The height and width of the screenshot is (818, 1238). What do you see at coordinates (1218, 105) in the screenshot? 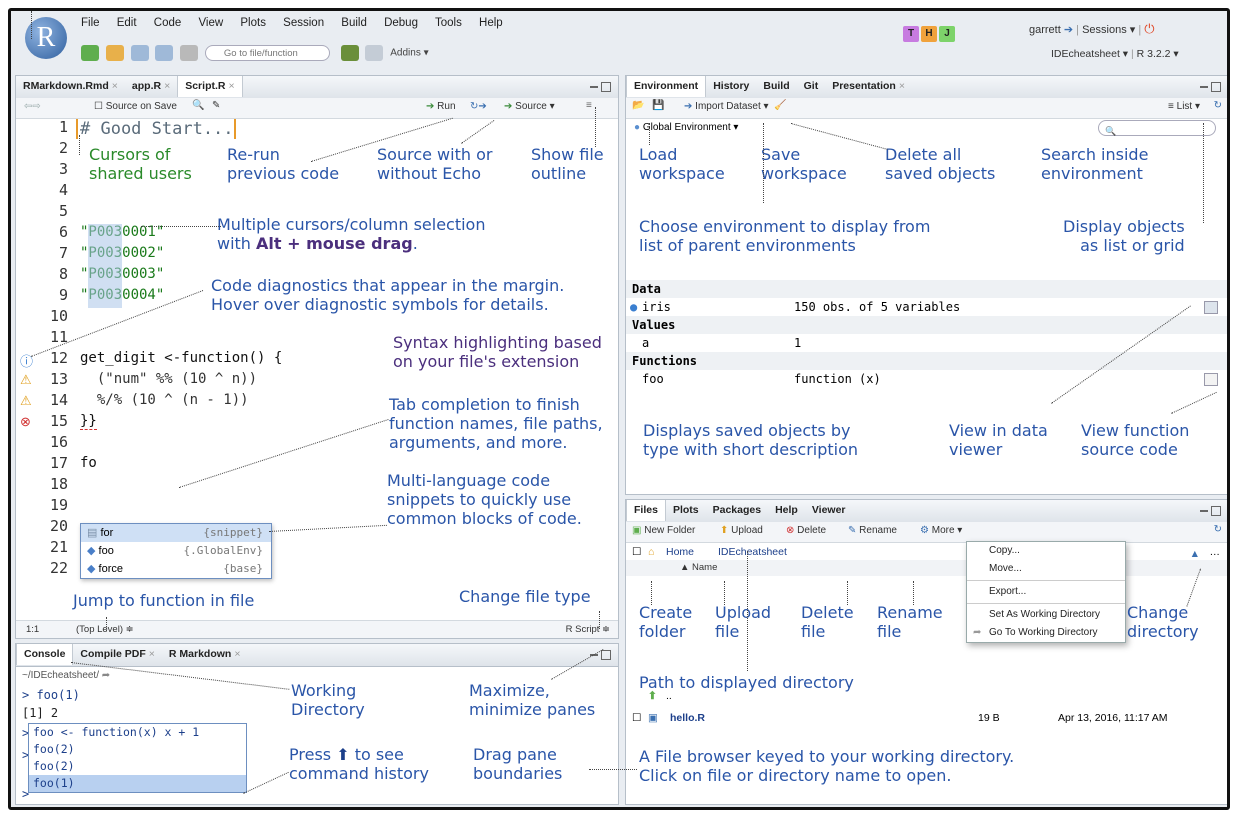
I see `refresh-icon: ↻` at bounding box center [1218, 105].